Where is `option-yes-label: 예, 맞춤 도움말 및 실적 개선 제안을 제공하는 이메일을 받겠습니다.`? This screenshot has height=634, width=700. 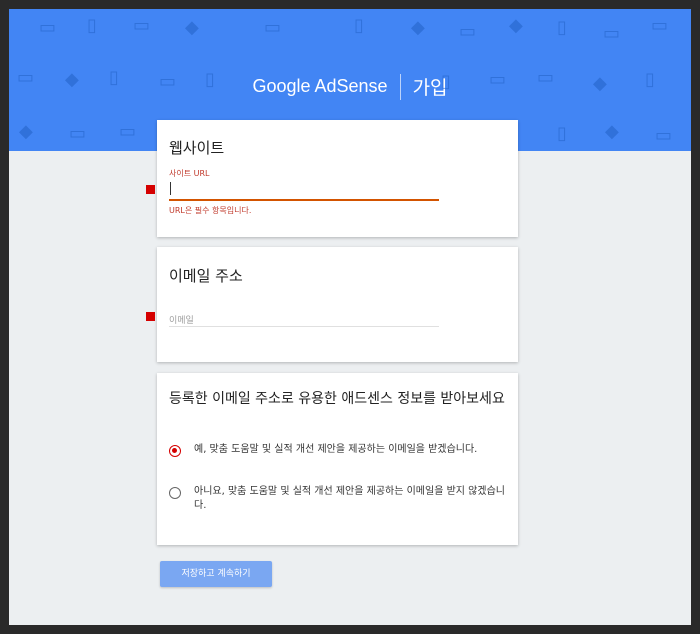
option-yes-label: 예, 맞춤 도움말 및 실적 개선 제안을 제공하는 이메일을 받겠습니다. is located at coordinates (336, 449).